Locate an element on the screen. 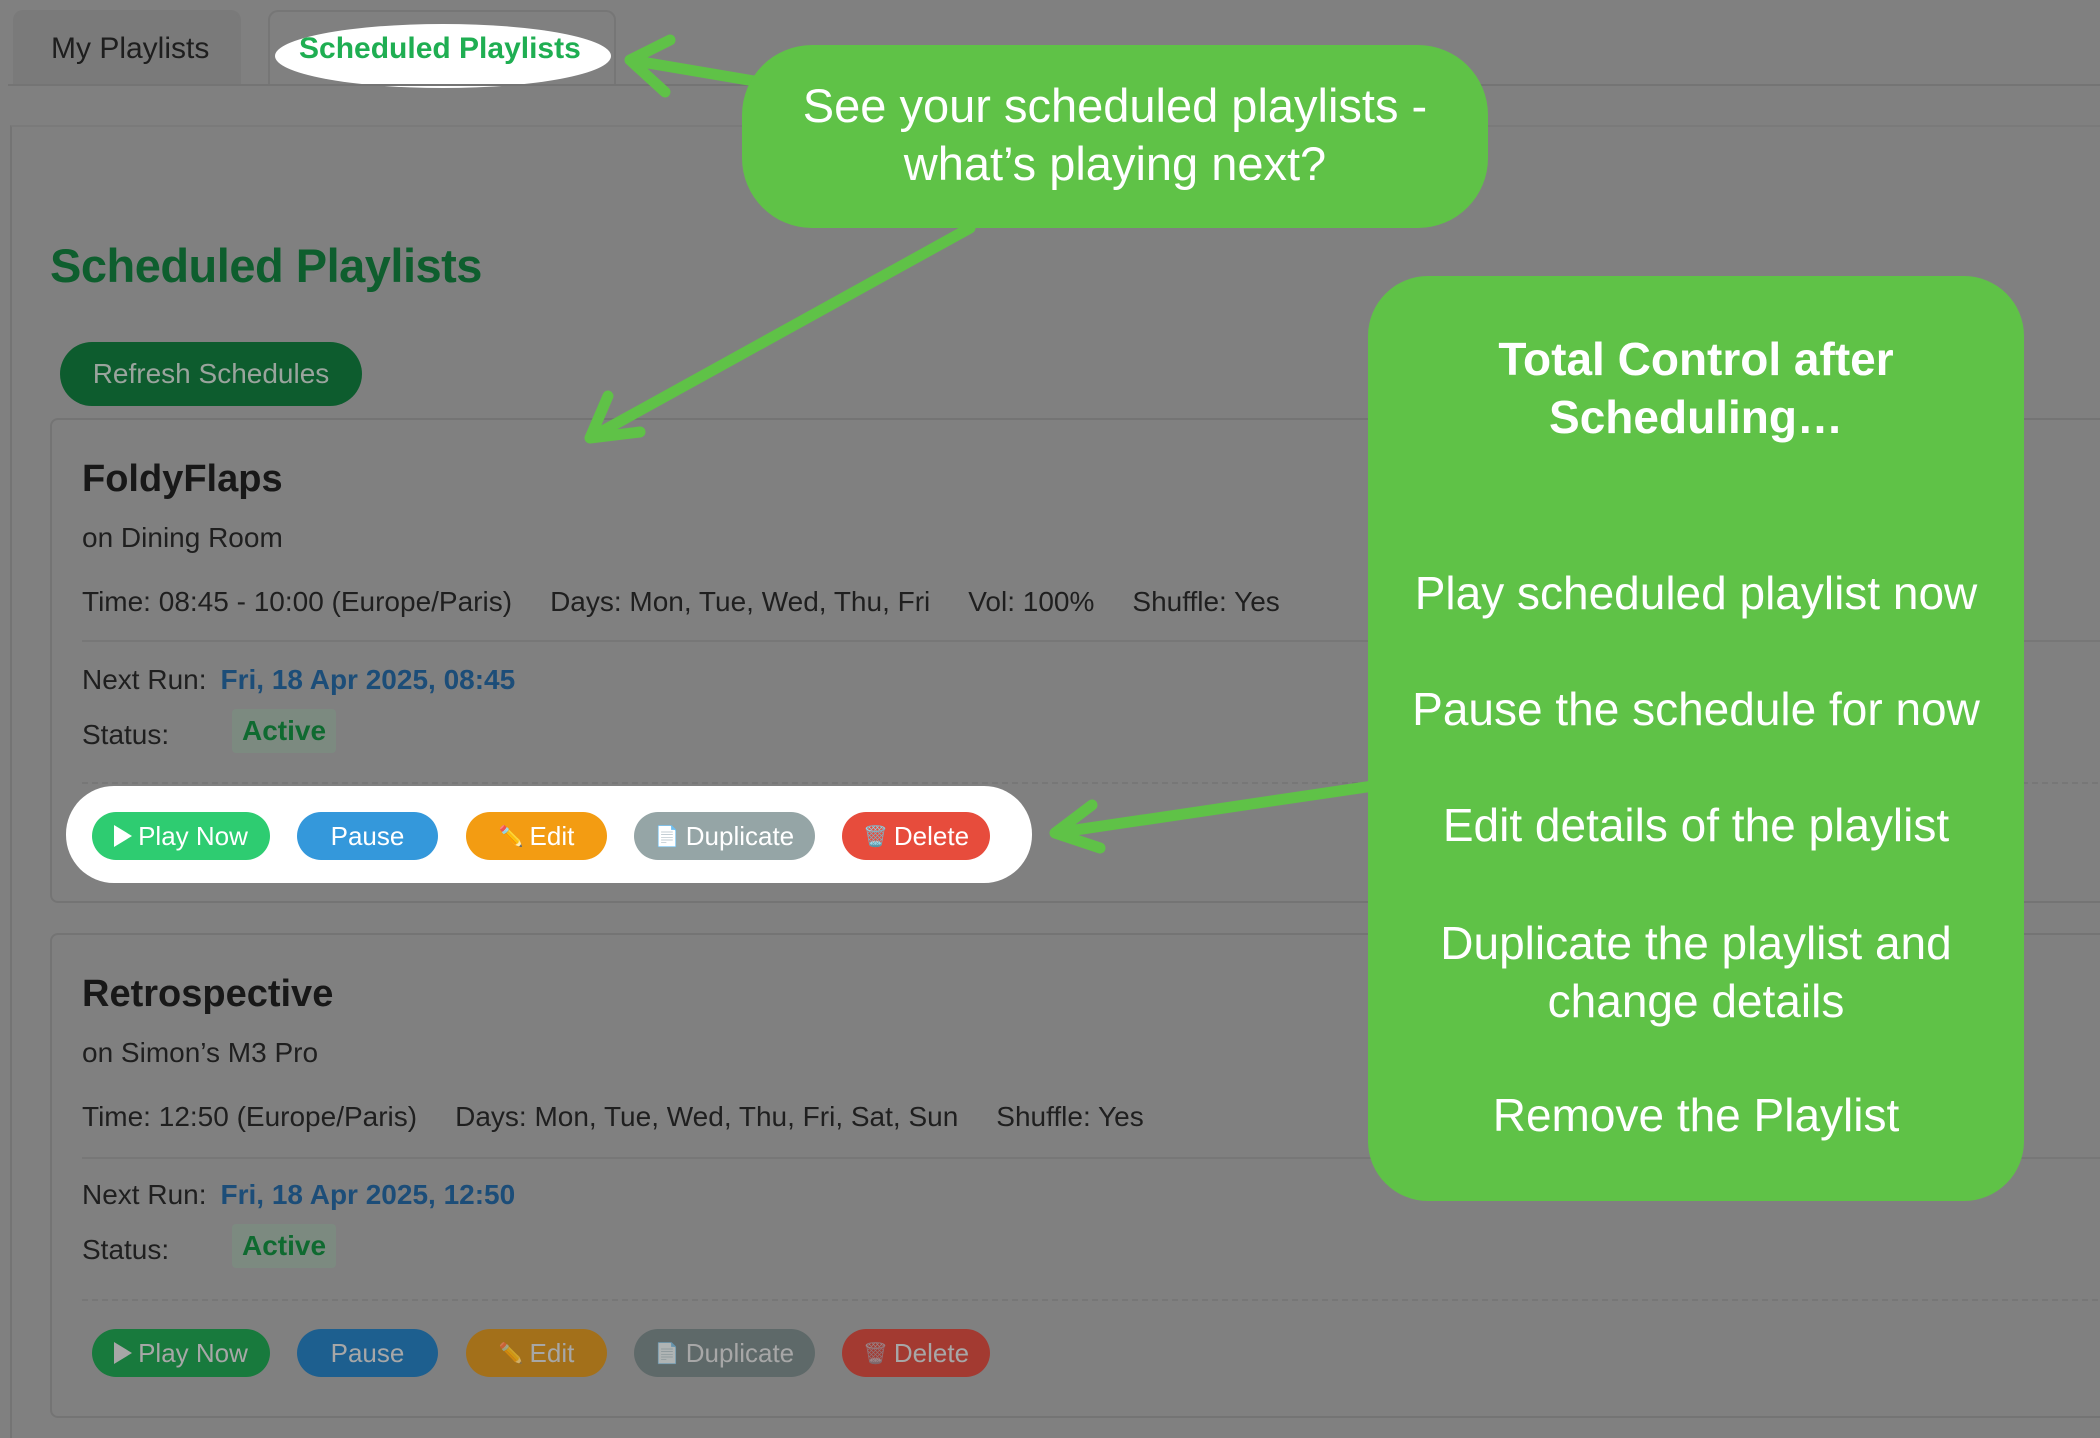  callout-item: Remove the Playlist is located at coordinates (1696, 1115).